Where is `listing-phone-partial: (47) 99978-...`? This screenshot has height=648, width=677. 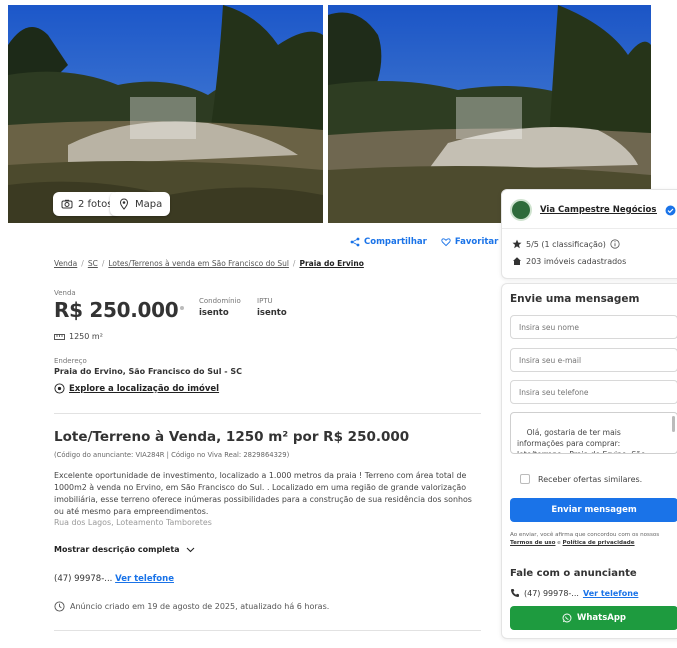 listing-phone-partial: (47) 99978-... is located at coordinates (83, 579).